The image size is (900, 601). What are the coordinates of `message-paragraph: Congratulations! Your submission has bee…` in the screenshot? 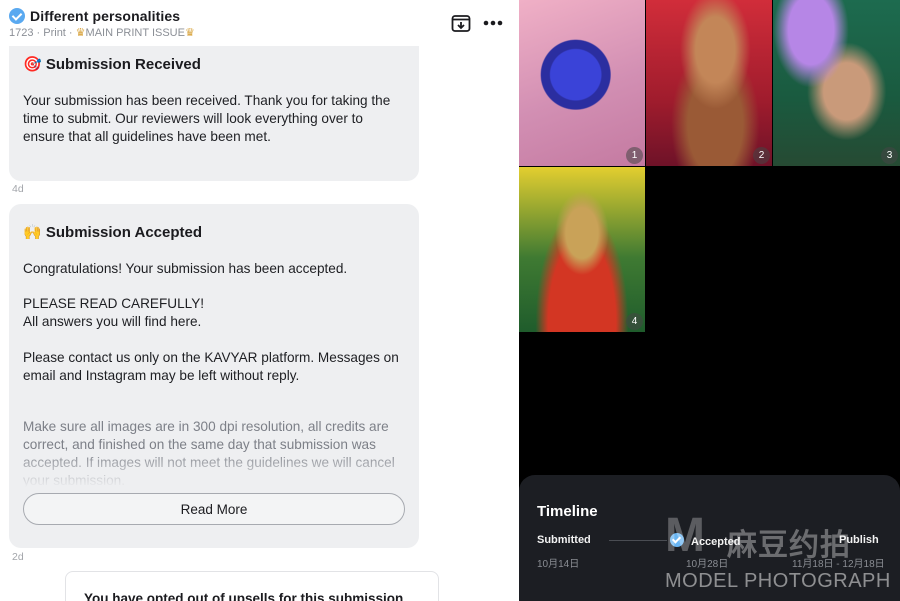 It's located at (185, 268).